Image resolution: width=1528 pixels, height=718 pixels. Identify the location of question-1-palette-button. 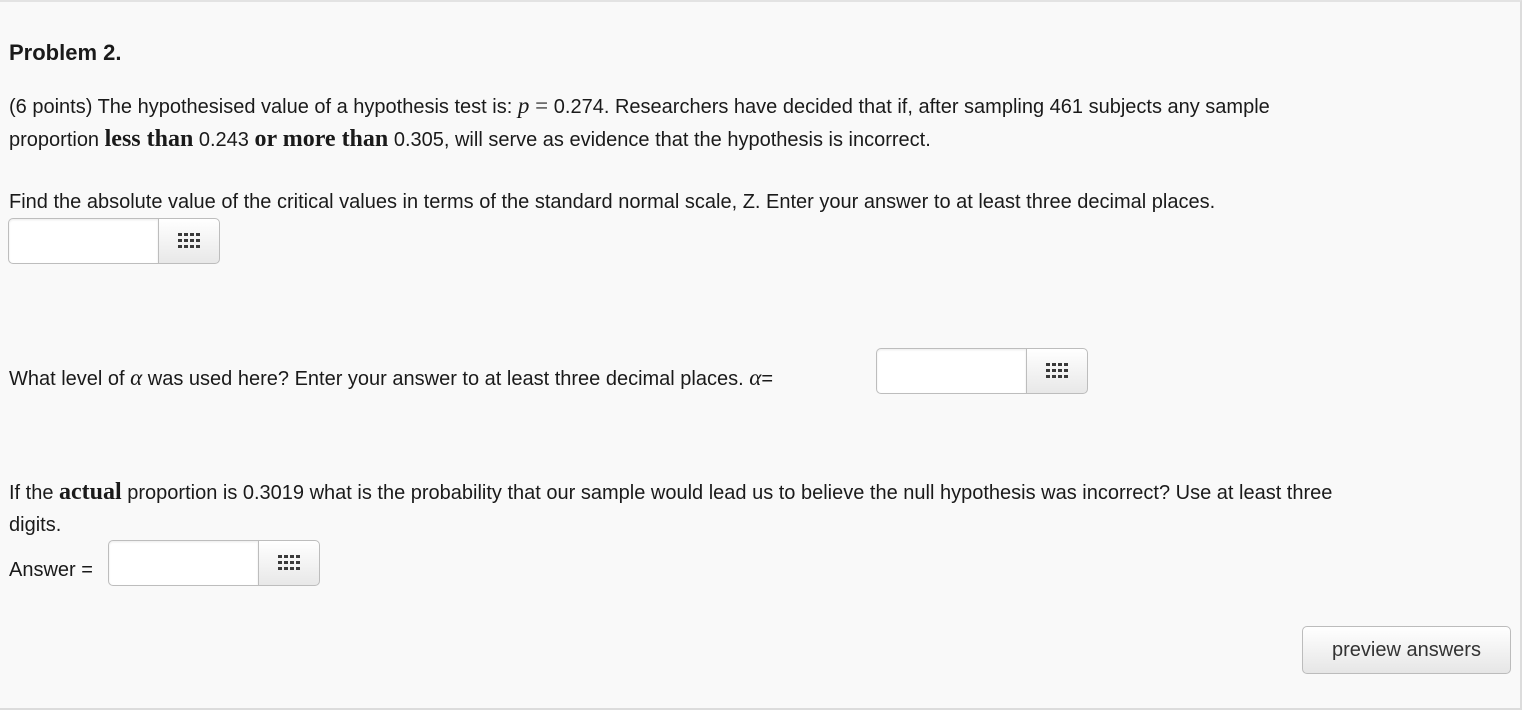
(189, 241).